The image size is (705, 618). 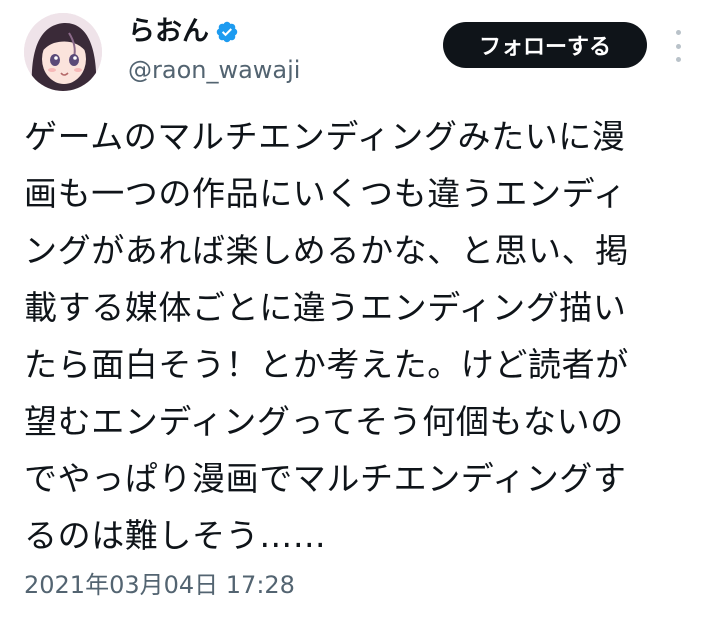 What do you see at coordinates (545, 45) in the screenshot?
I see `follow-button: フォローする` at bounding box center [545, 45].